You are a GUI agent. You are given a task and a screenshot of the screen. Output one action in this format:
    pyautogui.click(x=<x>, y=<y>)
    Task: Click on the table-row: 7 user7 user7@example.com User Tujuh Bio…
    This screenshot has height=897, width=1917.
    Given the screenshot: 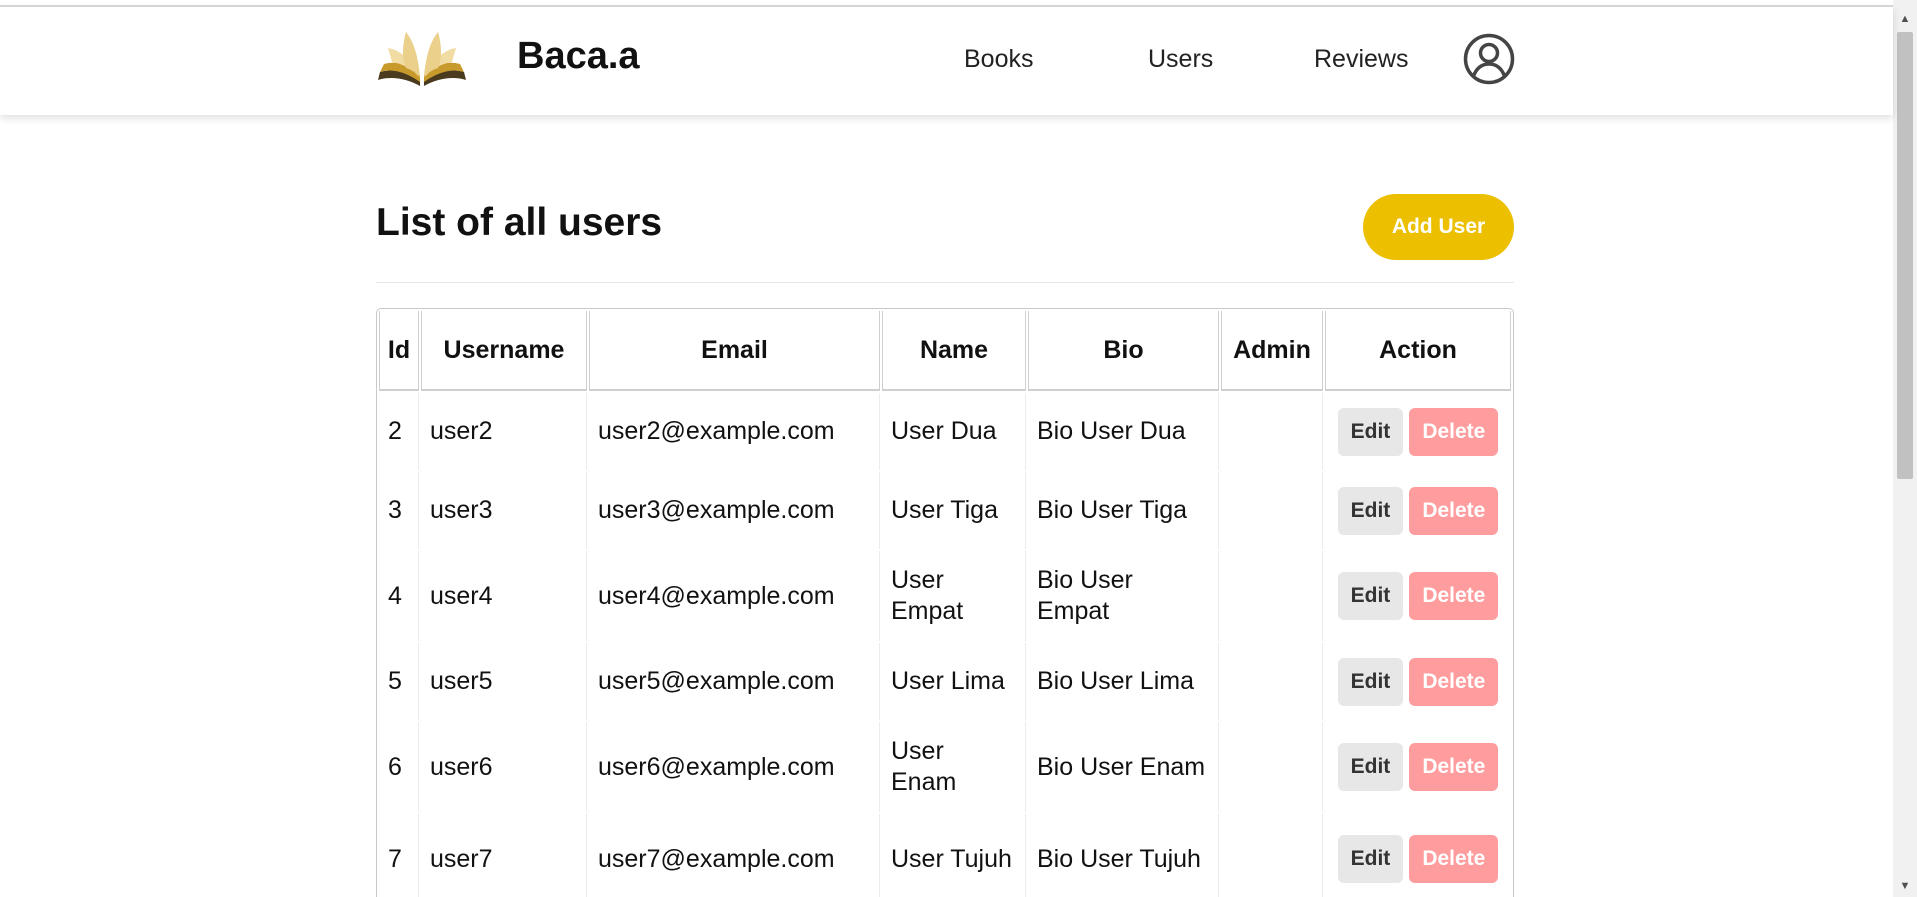 What is the action you would take?
    pyautogui.click(x=945, y=855)
    